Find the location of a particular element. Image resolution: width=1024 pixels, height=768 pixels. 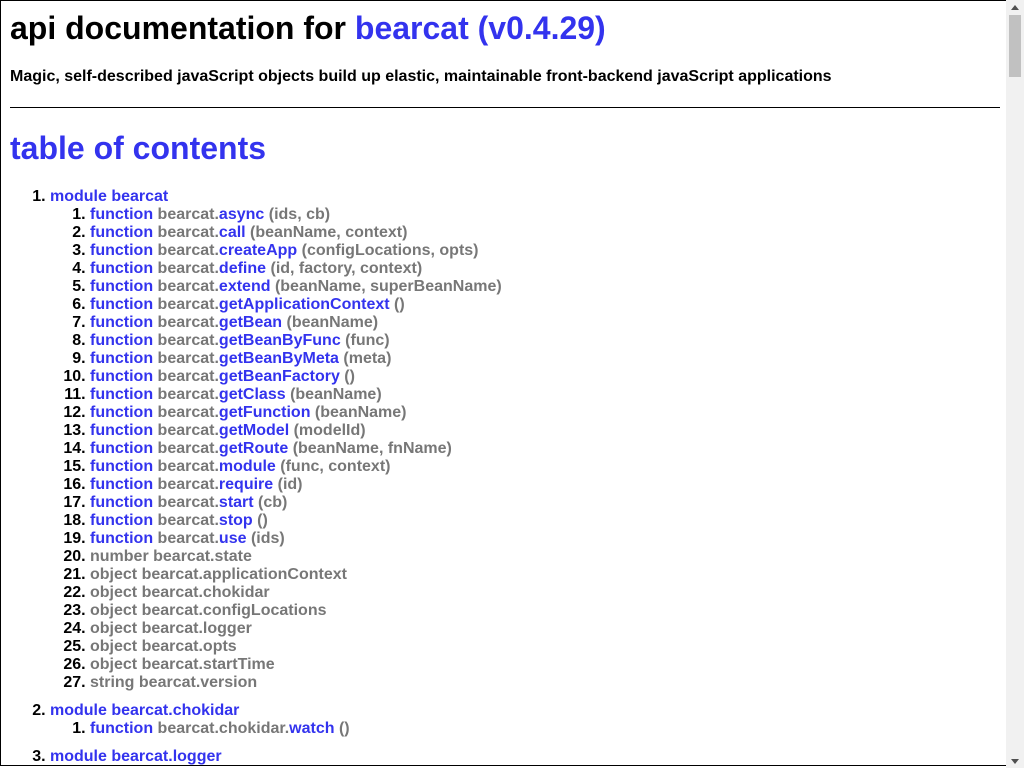

toc-item: string bearcat.version is located at coordinates (296, 683).